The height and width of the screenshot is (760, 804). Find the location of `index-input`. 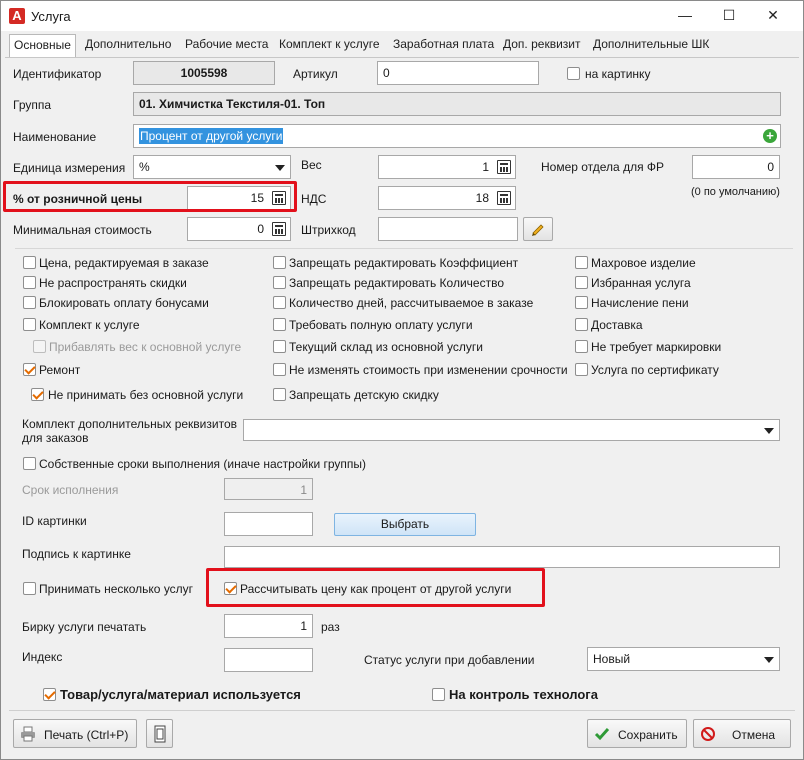

index-input is located at coordinates (268, 660).